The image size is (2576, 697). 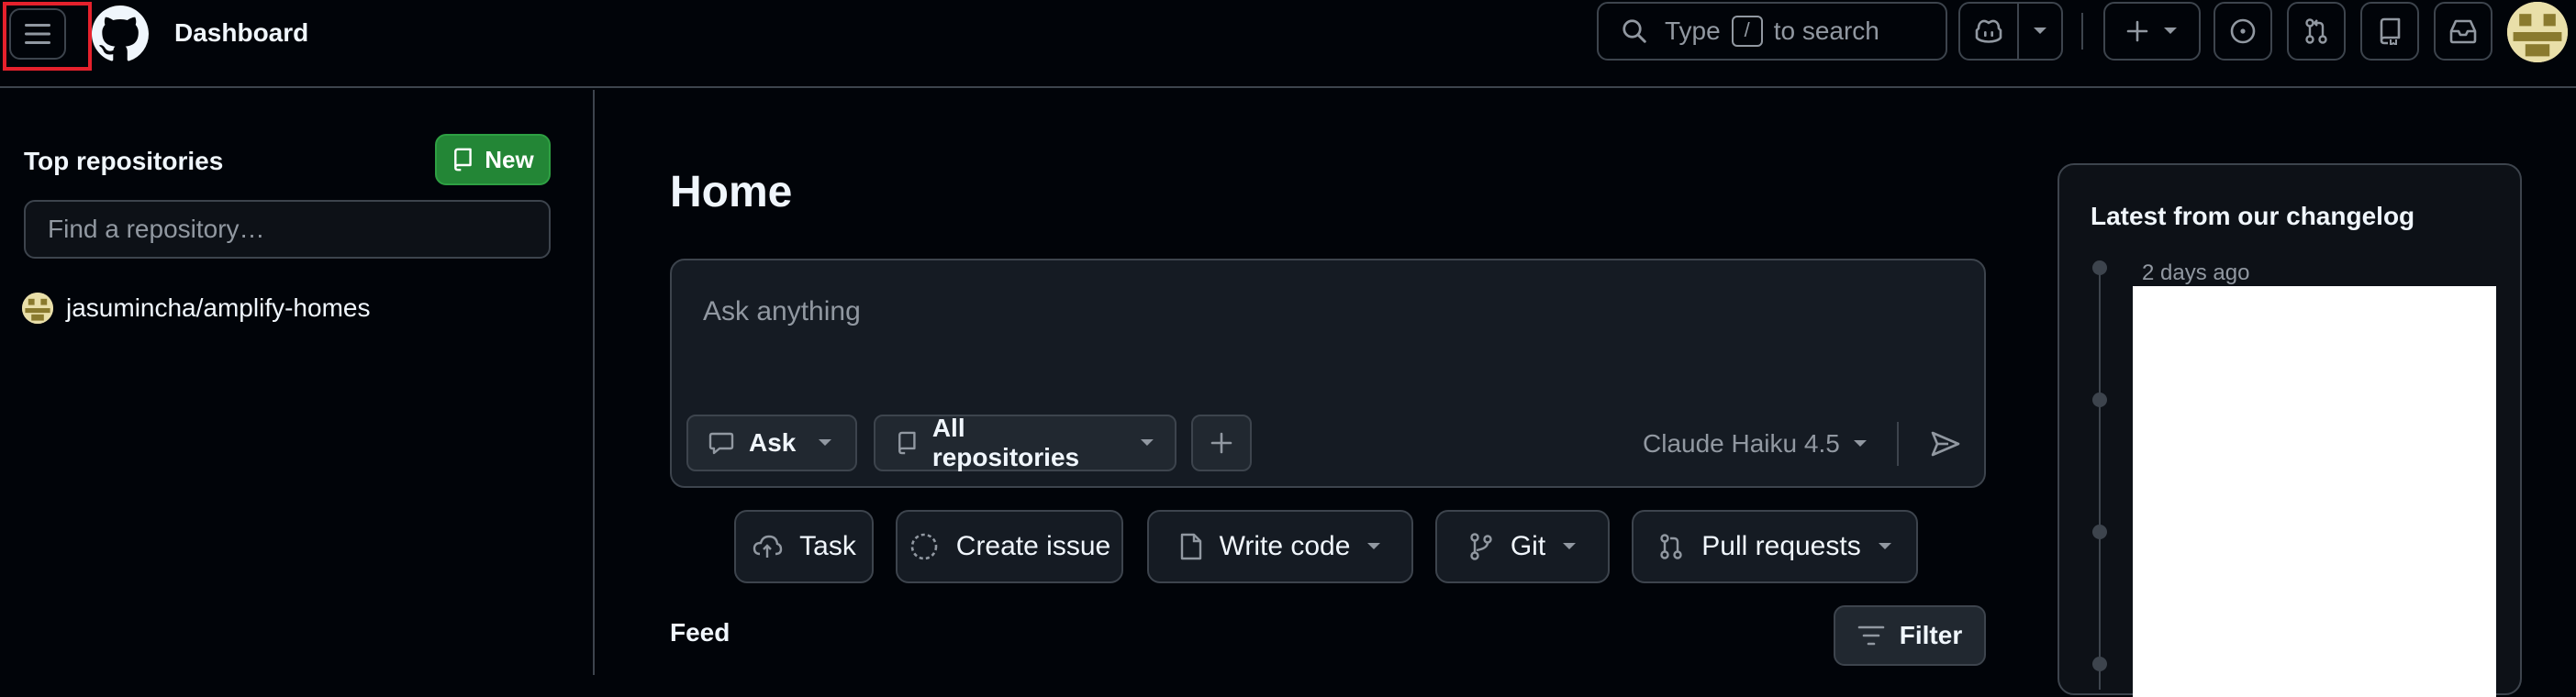 What do you see at coordinates (1772, 31) in the screenshot?
I see `search-input: Type / to search` at bounding box center [1772, 31].